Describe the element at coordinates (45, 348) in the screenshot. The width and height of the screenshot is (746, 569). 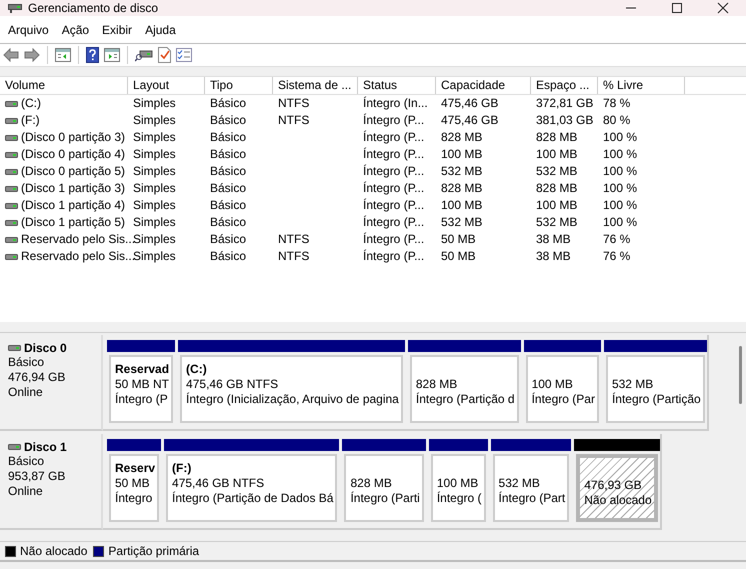
I see `disk-name: Disco 0` at that location.